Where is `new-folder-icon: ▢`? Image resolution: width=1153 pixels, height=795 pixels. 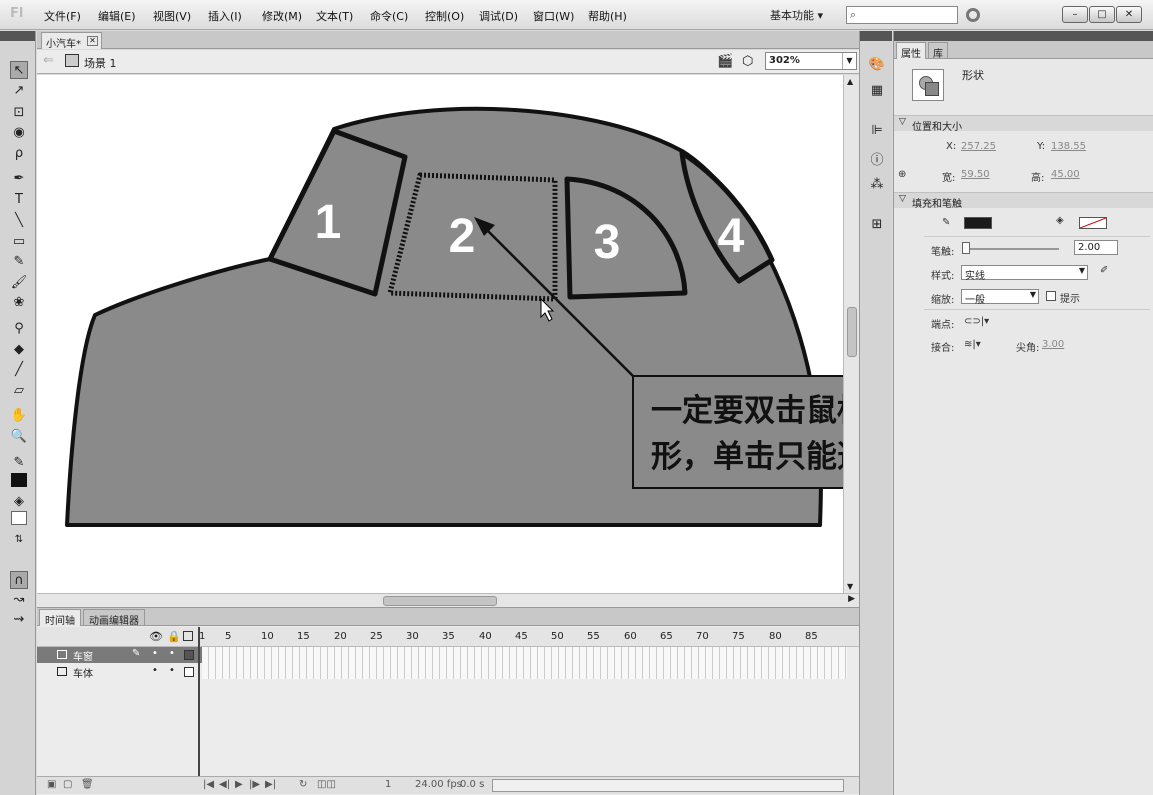 new-folder-icon: ▢ is located at coordinates (67, 784).